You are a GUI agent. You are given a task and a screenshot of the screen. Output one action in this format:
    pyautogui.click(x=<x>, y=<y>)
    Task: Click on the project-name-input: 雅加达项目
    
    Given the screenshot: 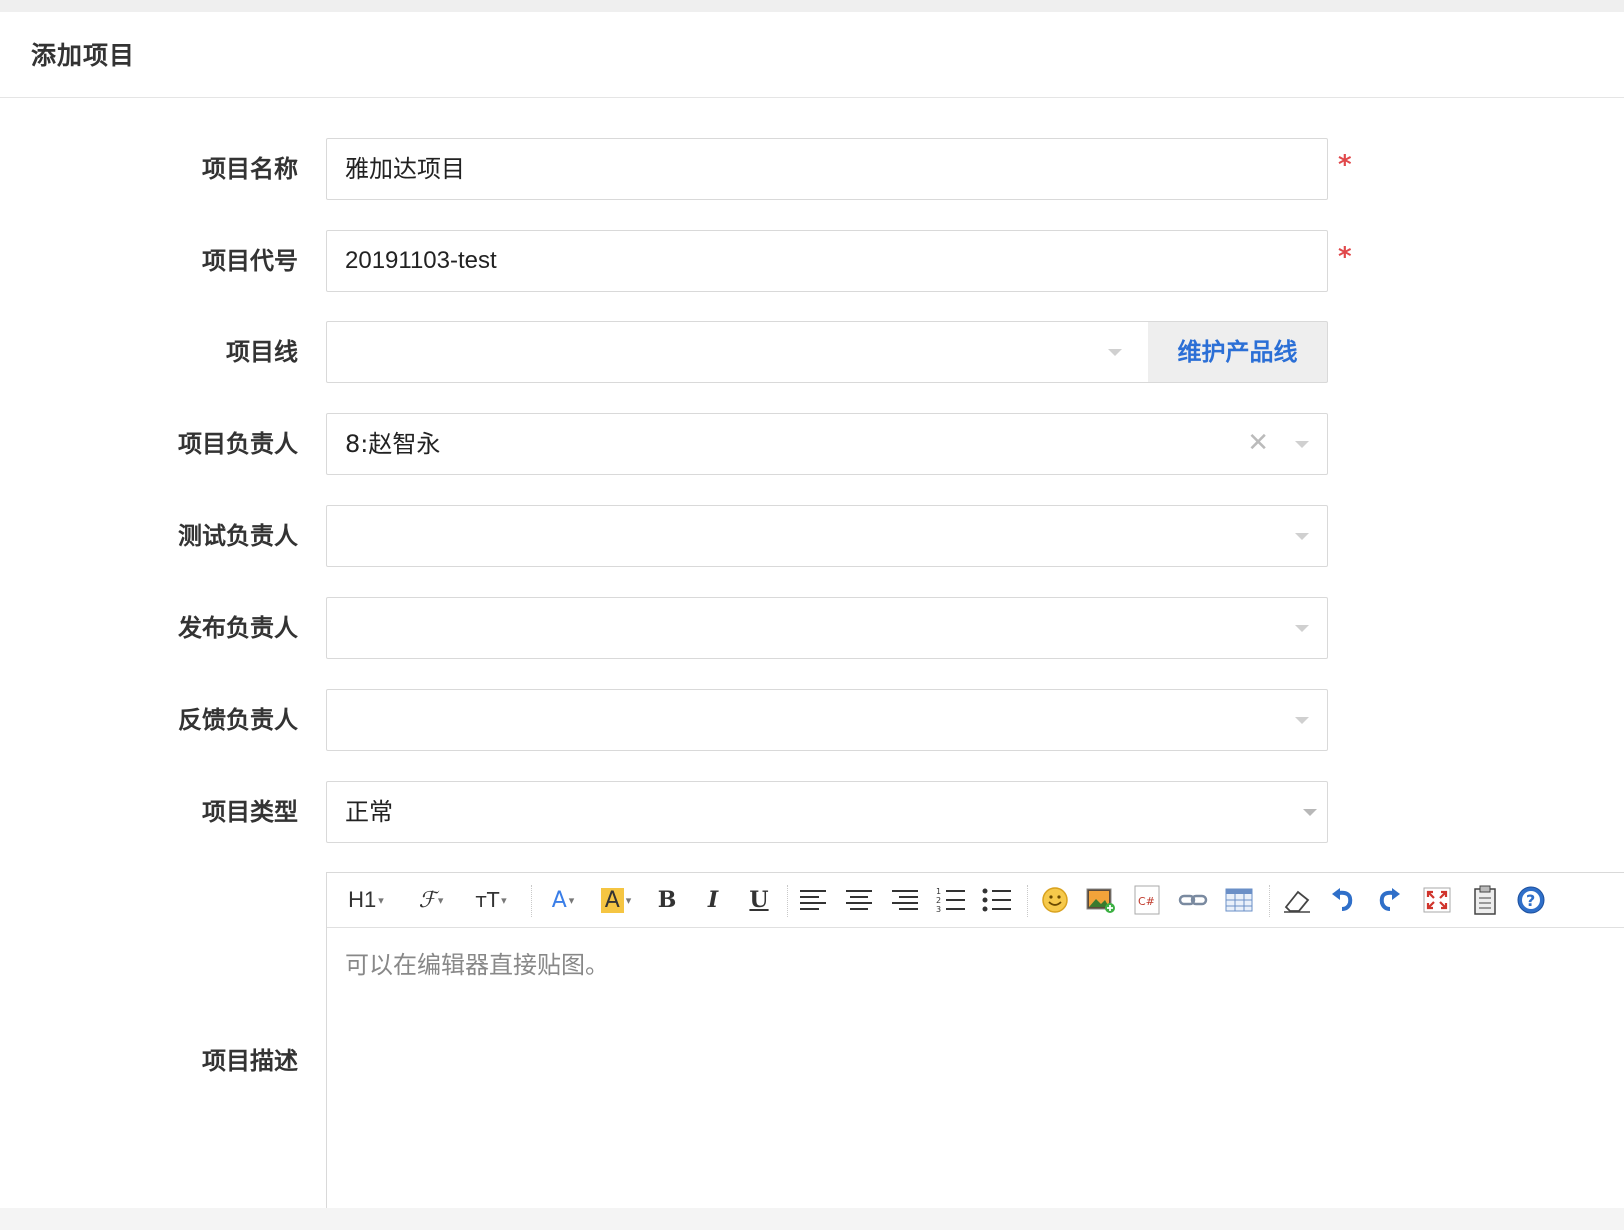 What is the action you would take?
    pyautogui.click(x=827, y=169)
    